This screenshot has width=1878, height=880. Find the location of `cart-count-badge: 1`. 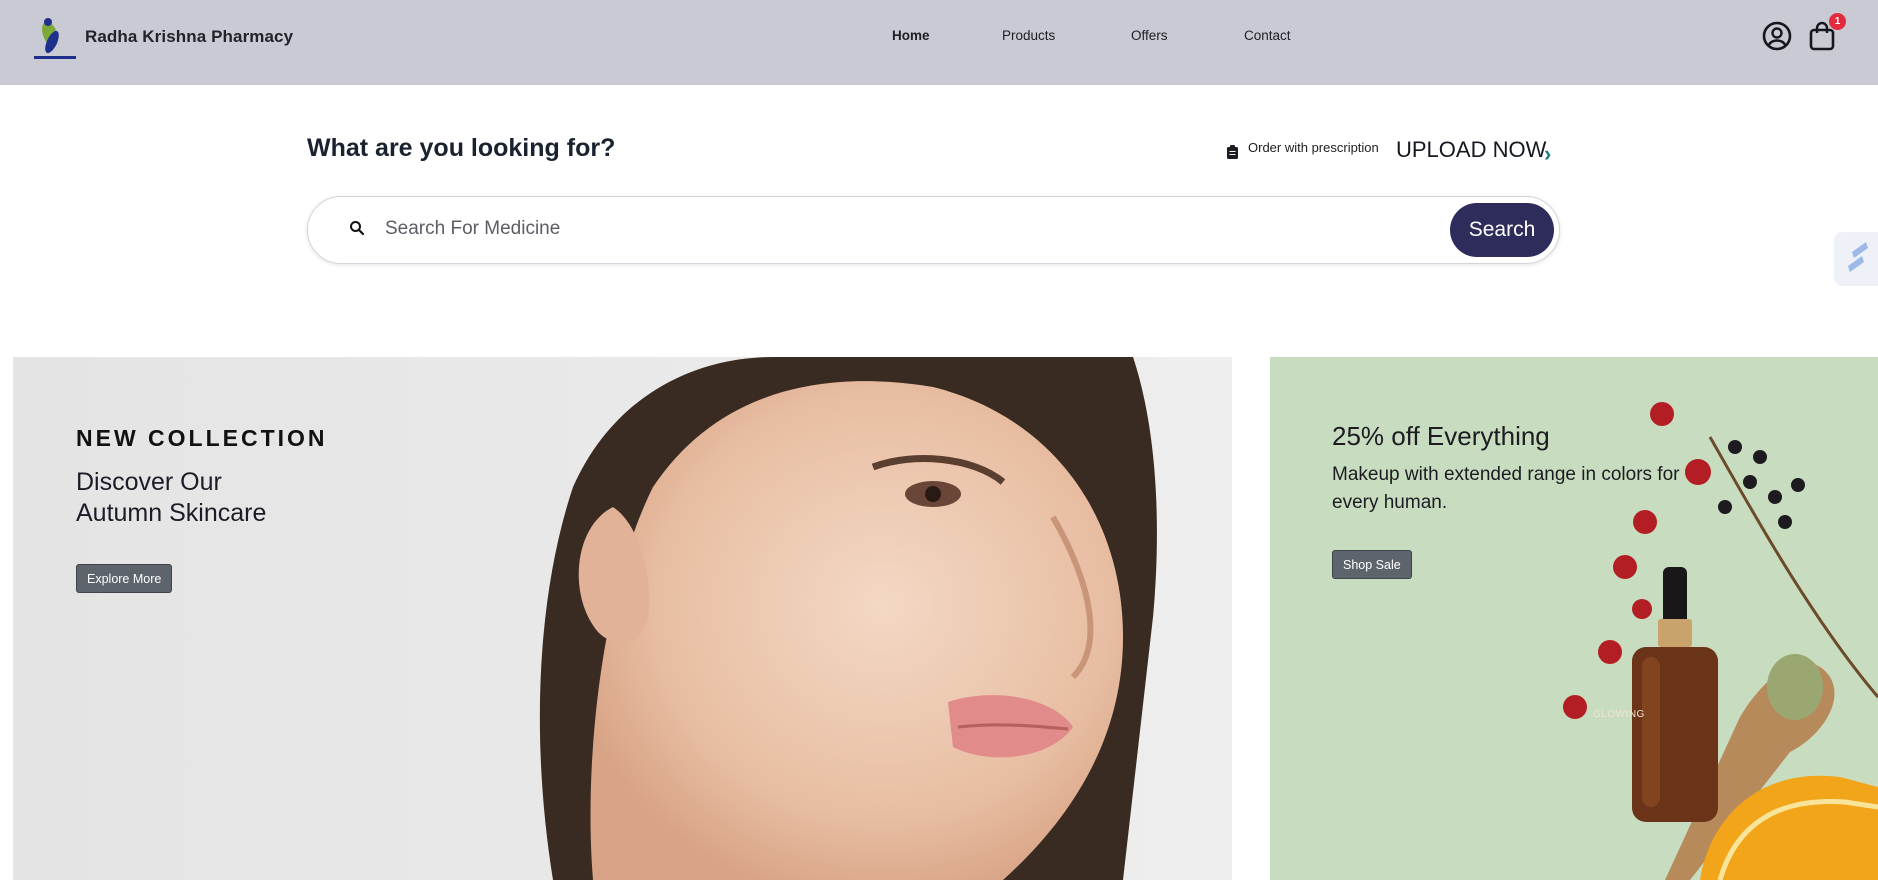

cart-count-badge: 1 is located at coordinates (1837, 21).